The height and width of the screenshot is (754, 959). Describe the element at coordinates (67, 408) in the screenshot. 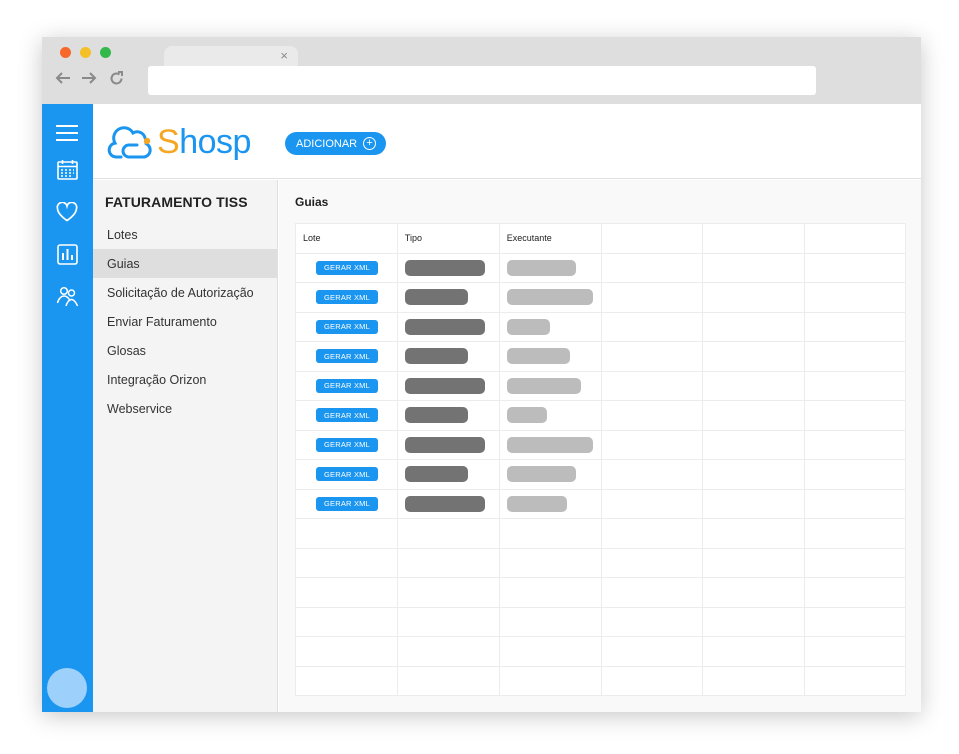

I see `icon-sidebar` at that location.